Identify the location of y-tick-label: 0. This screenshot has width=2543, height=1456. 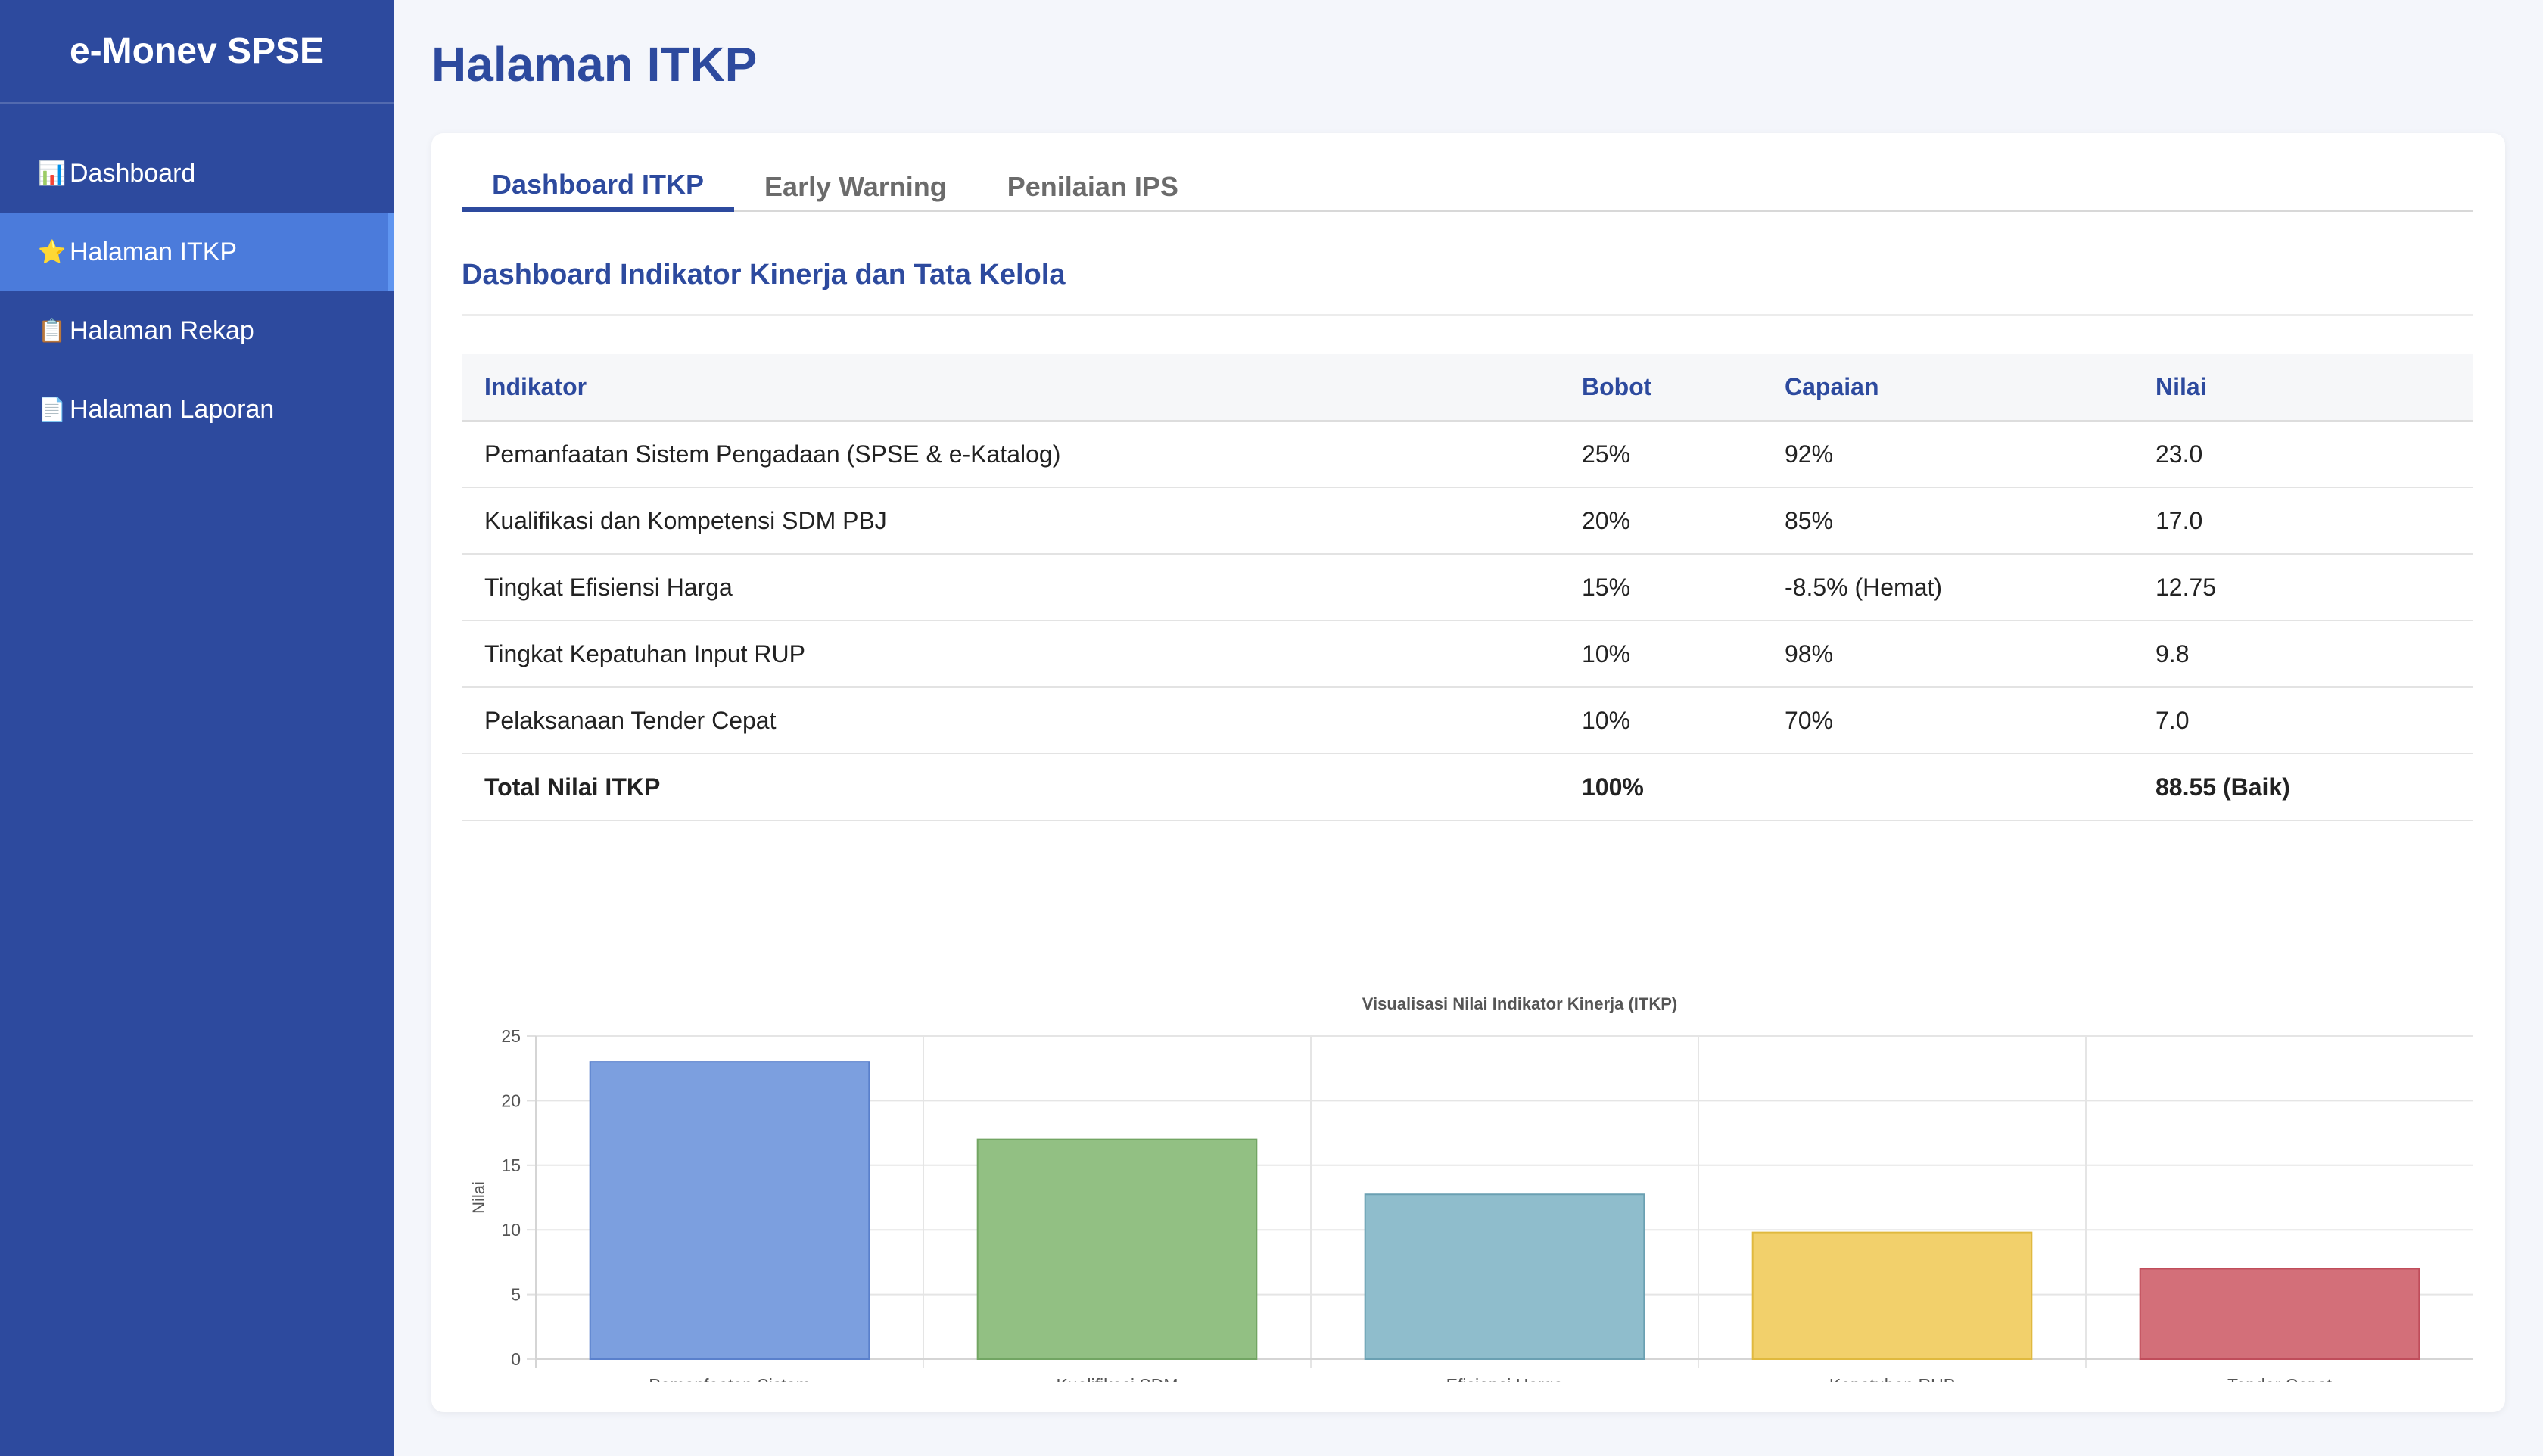
(516, 1359).